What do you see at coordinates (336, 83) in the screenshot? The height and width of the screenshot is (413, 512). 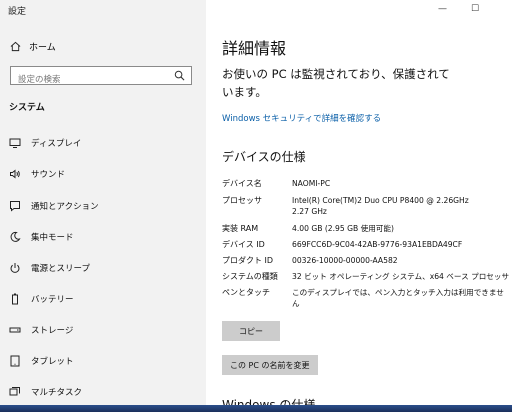 I see `protection-status-text: お使いの PC は監視されており、保護されています。` at bounding box center [336, 83].